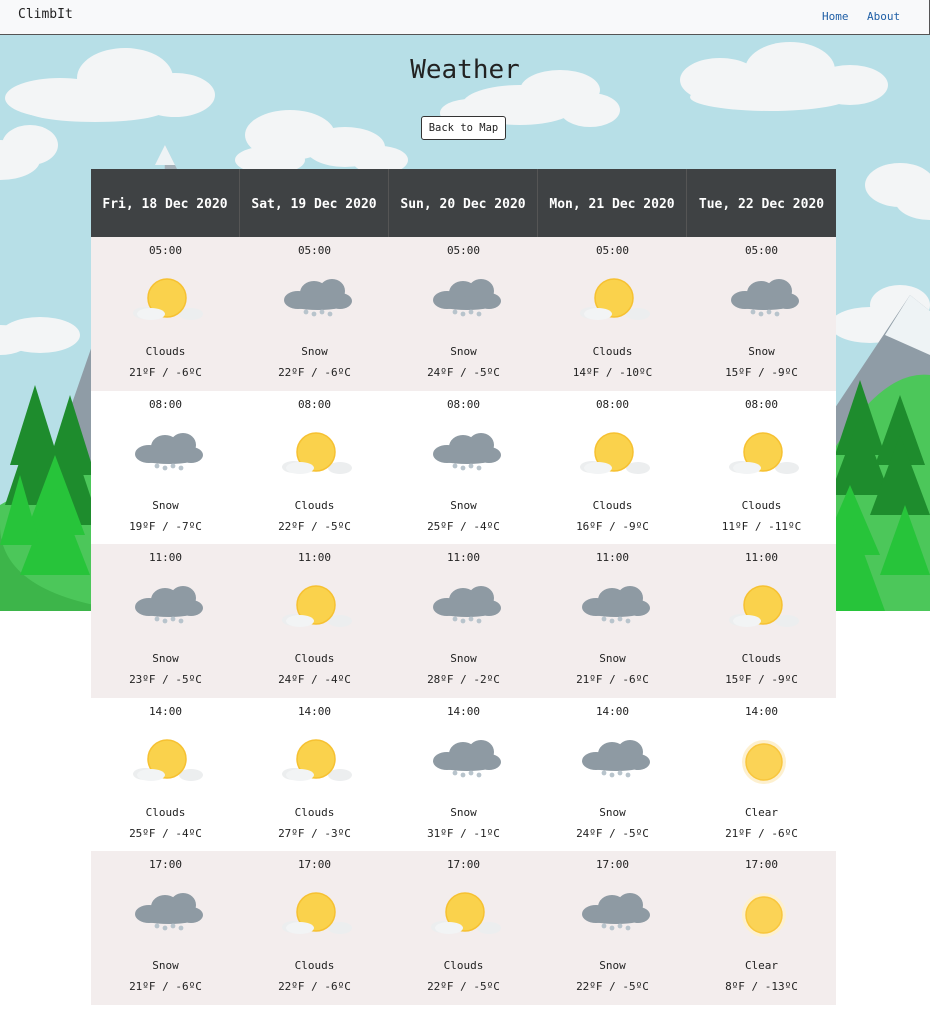  I want to click on forecast-temperature: 27ºF / -3ºC, so click(314, 833).